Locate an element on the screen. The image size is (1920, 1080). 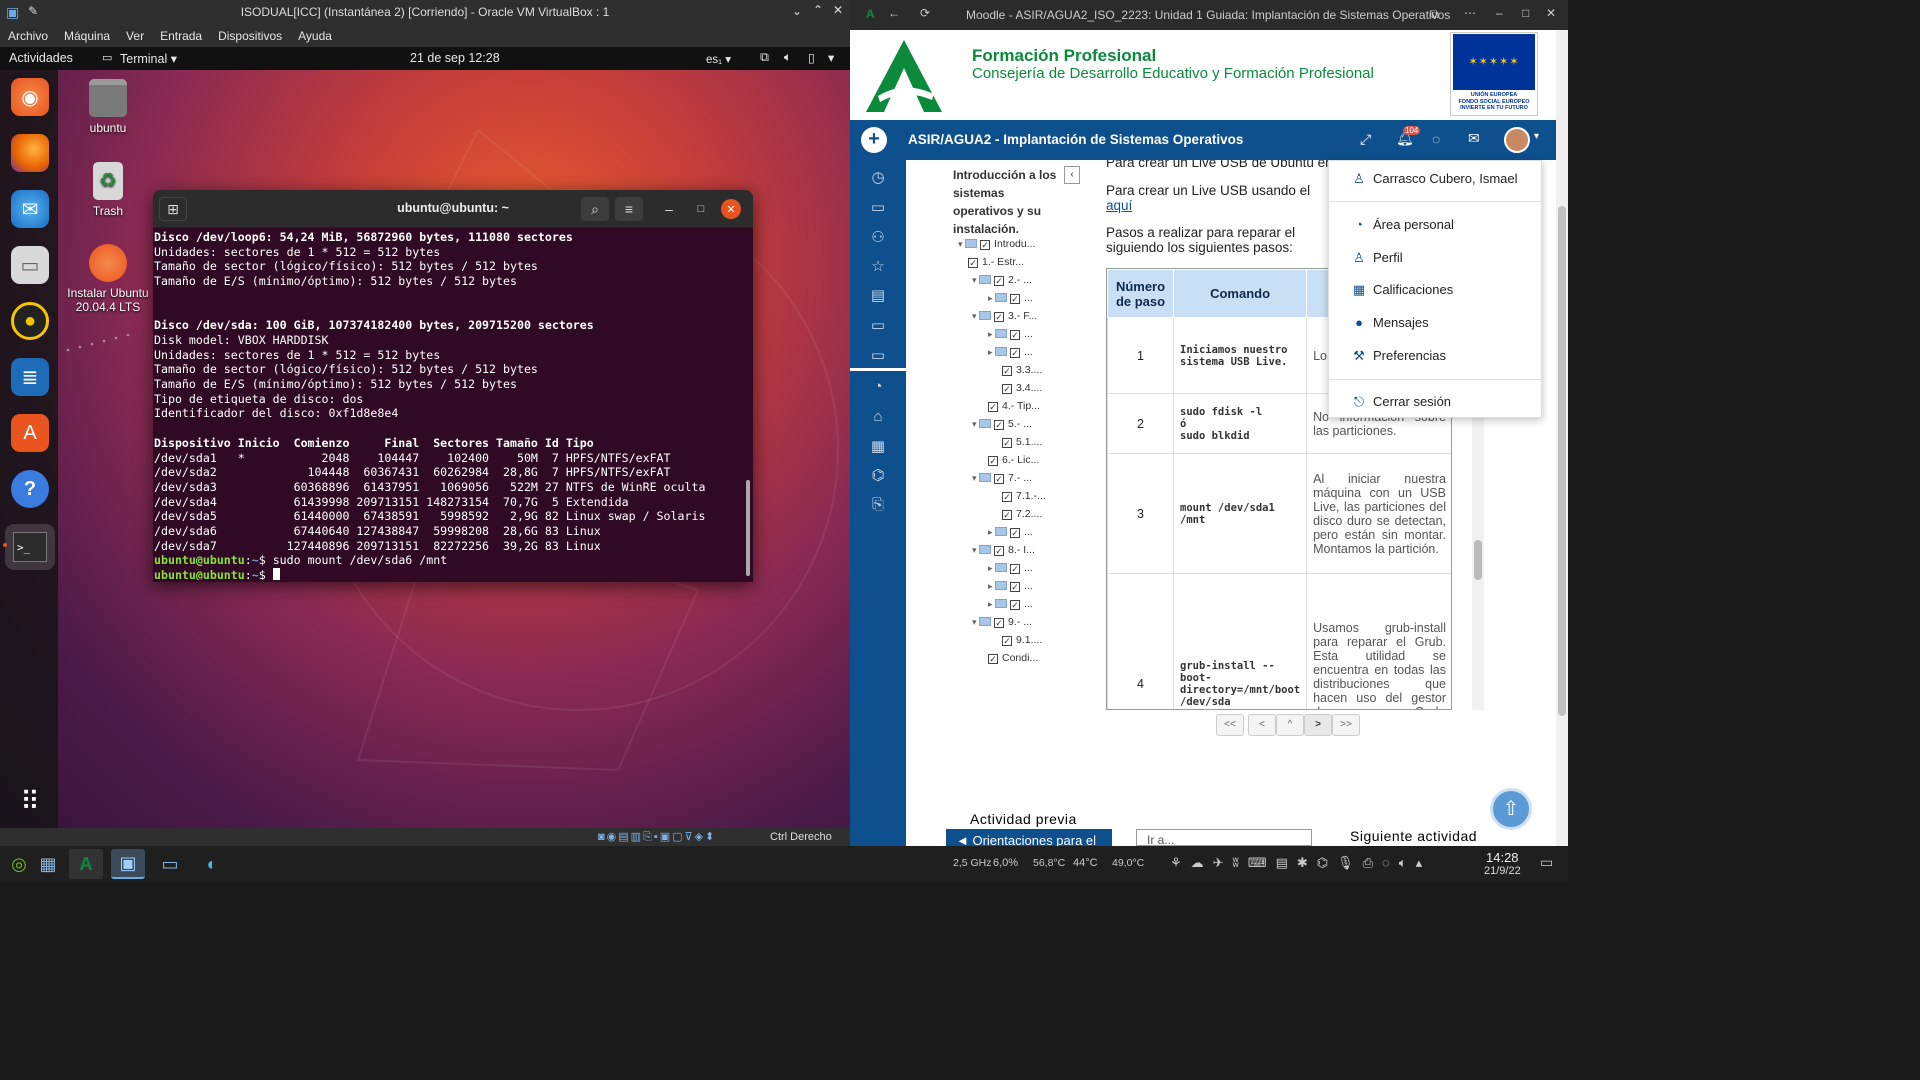
content-link: aquí is located at coordinates (1119, 205).